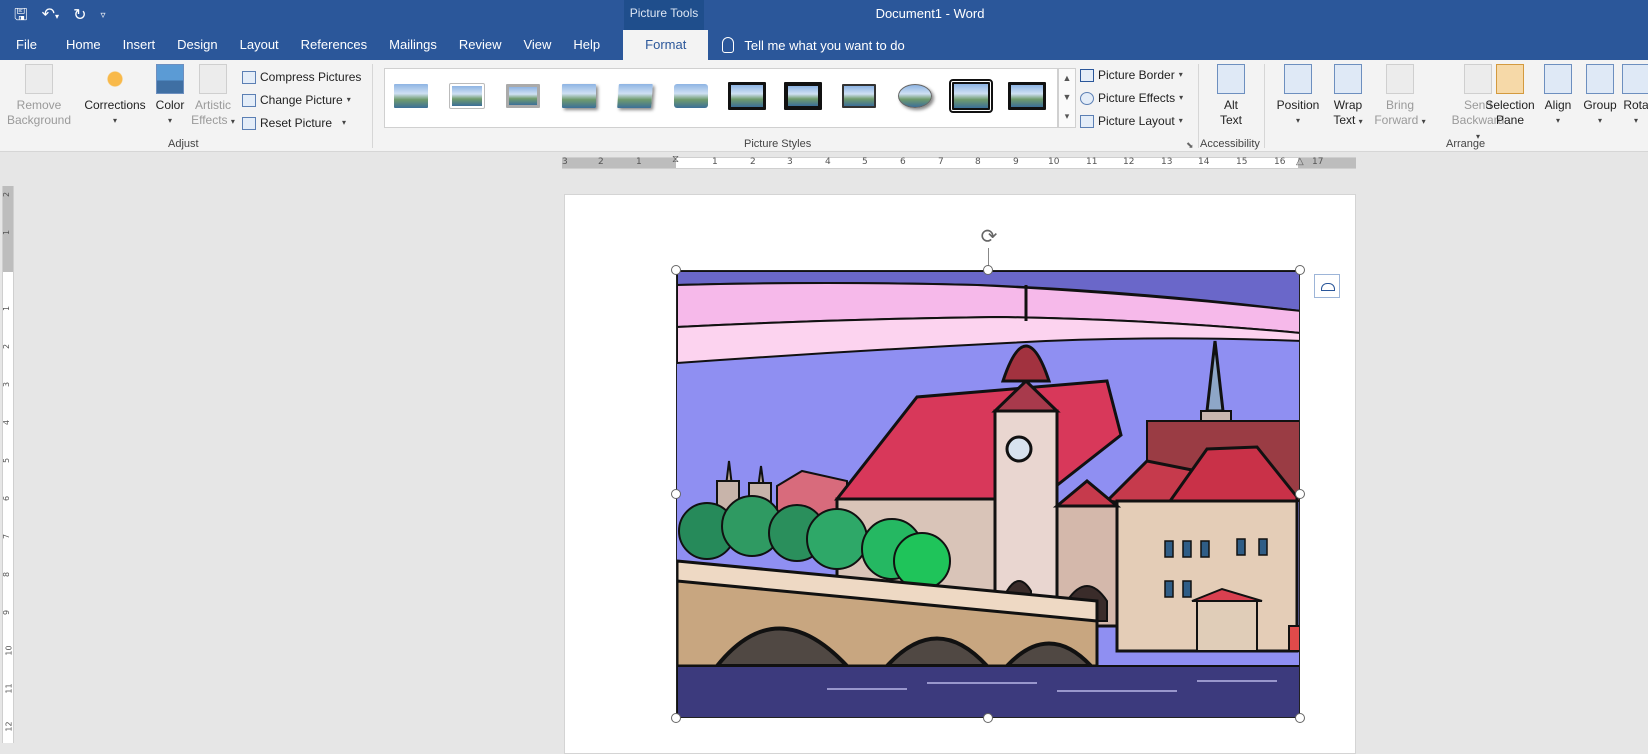 Image resolution: width=1648 pixels, height=754 pixels. What do you see at coordinates (537, 45) in the screenshot?
I see `tab-view: View` at bounding box center [537, 45].